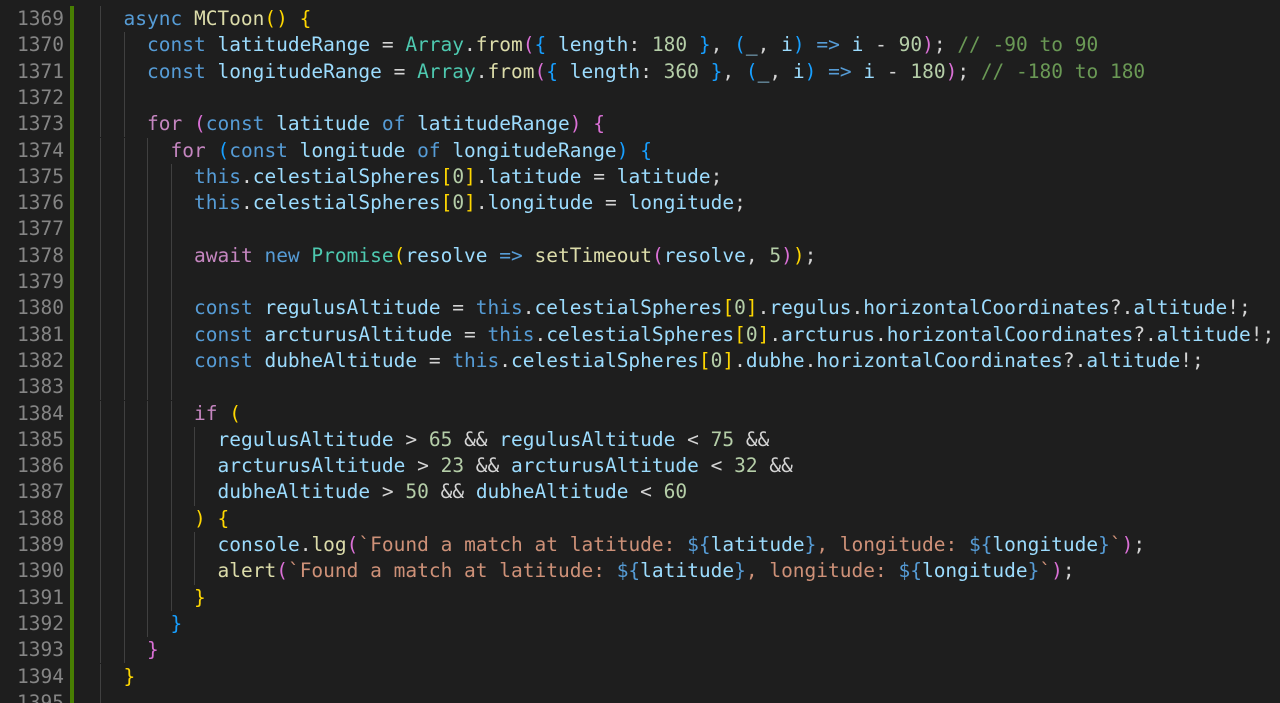 This screenshot has width=1280, height=703. What do you see at coordinates (640, 650) in the screenshot?
I see `code-line: 1393}` at bounding box center [640, 650].